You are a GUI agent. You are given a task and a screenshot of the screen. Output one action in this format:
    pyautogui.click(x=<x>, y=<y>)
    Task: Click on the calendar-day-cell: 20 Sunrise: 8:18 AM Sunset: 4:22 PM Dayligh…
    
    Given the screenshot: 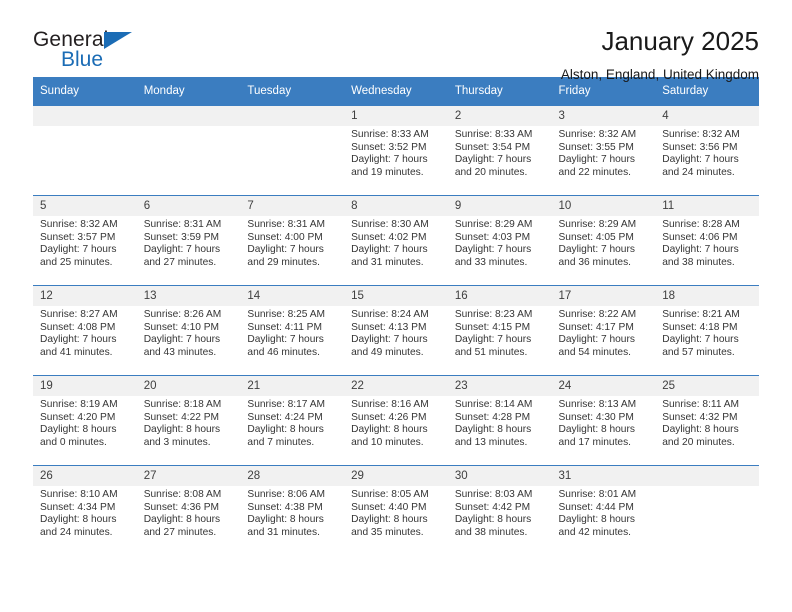 What is the action you would take?
    pyautogui.click(x=188, y=420)
    